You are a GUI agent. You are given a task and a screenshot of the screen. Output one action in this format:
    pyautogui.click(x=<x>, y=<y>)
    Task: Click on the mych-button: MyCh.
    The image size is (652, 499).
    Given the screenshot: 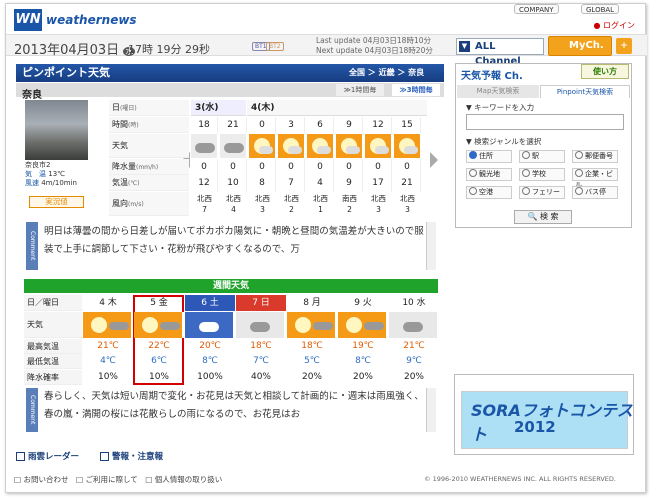 What is the action you would take?
    pyautogui.click(x=580, y=46)
    